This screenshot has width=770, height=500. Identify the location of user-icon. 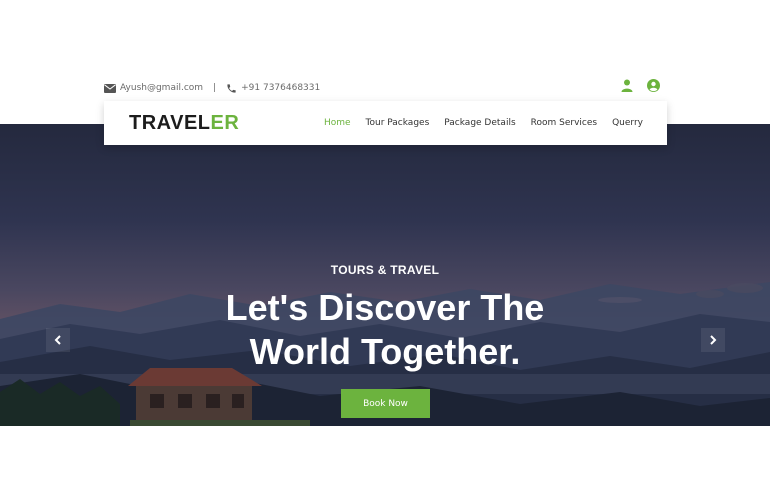
(627, 85).